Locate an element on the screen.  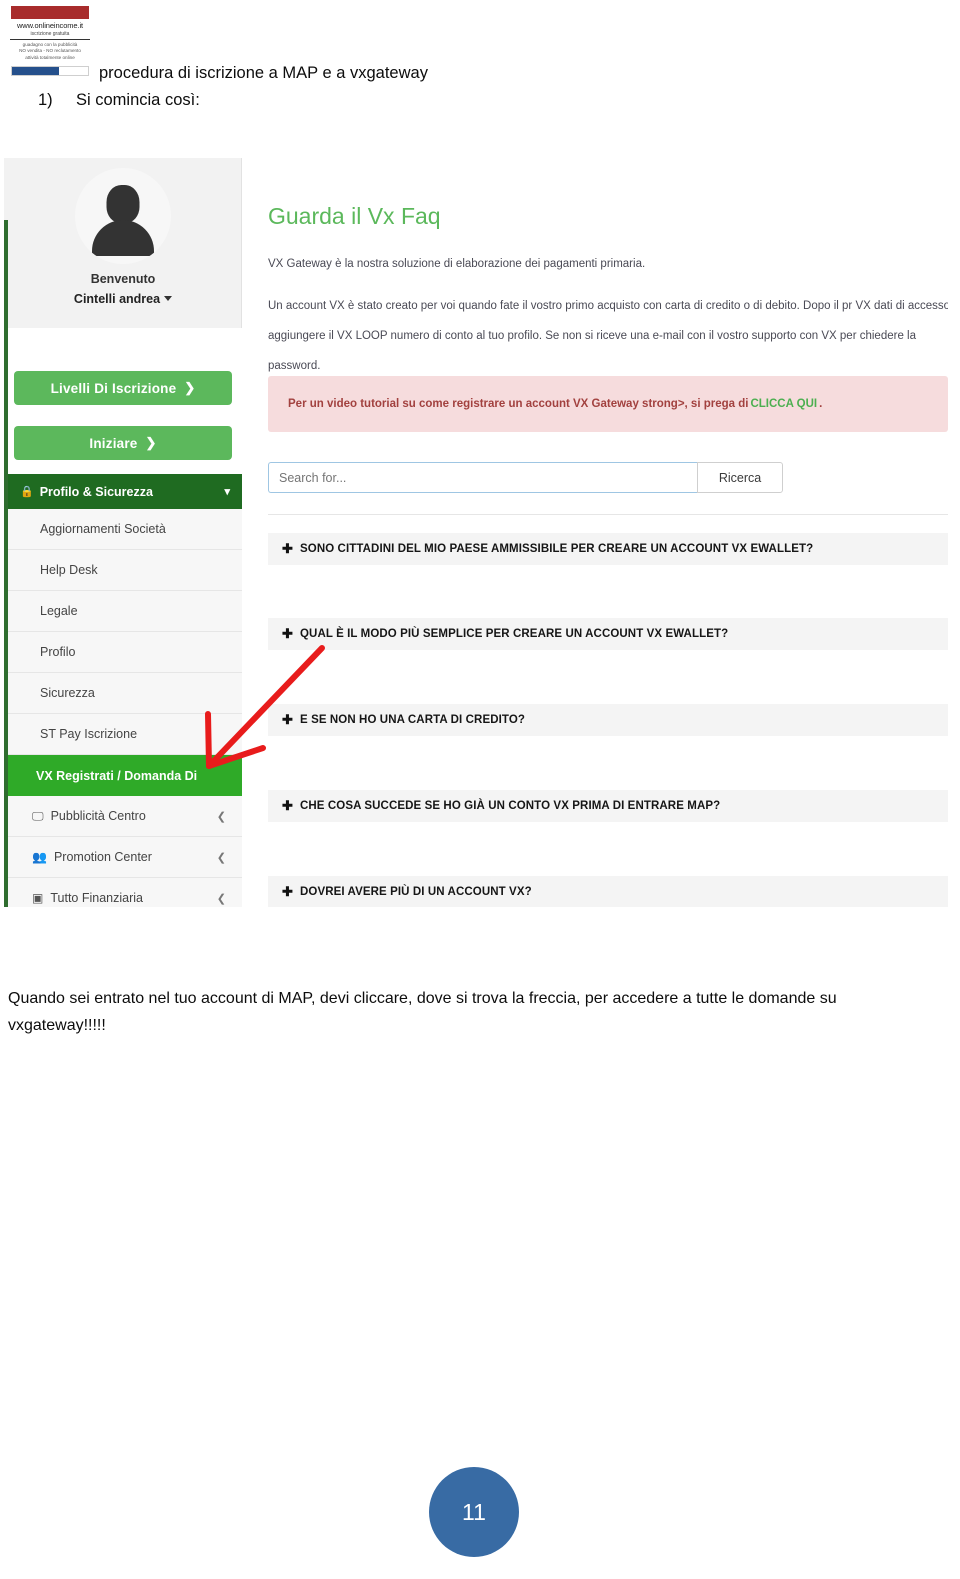
sidebar-section-profile-security: 🔒 Profilo & Sicurezza ▾ is located at coordinates (125, 491).